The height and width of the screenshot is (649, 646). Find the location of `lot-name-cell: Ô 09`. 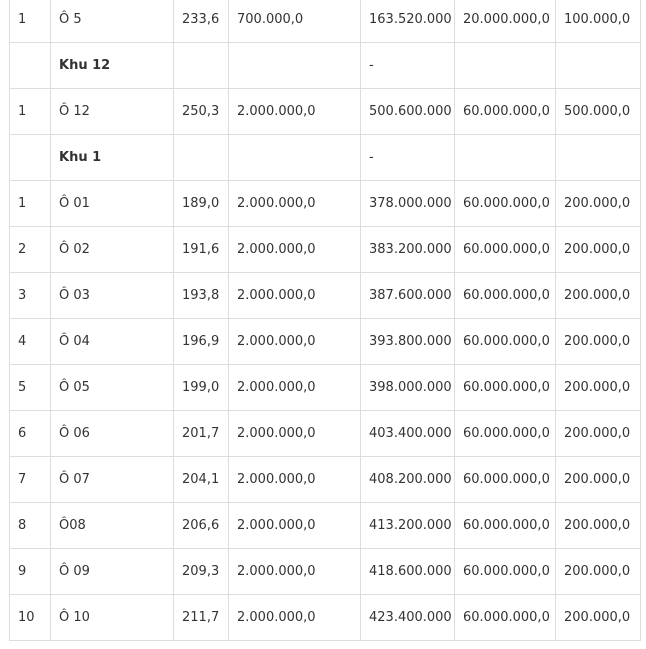

lot-name-cell: Ô 09 is located at coordinates (112, 571).